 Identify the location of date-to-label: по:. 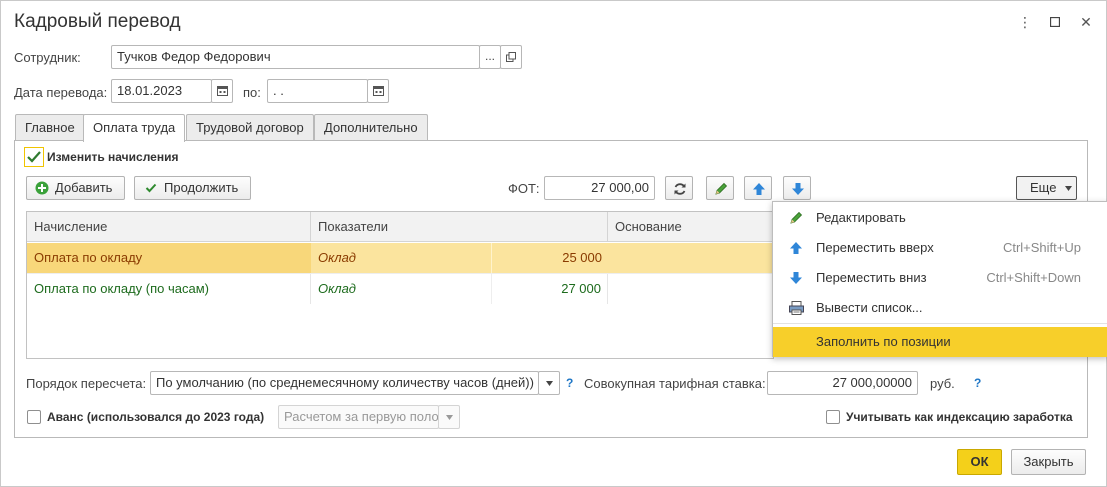
(252, 92).